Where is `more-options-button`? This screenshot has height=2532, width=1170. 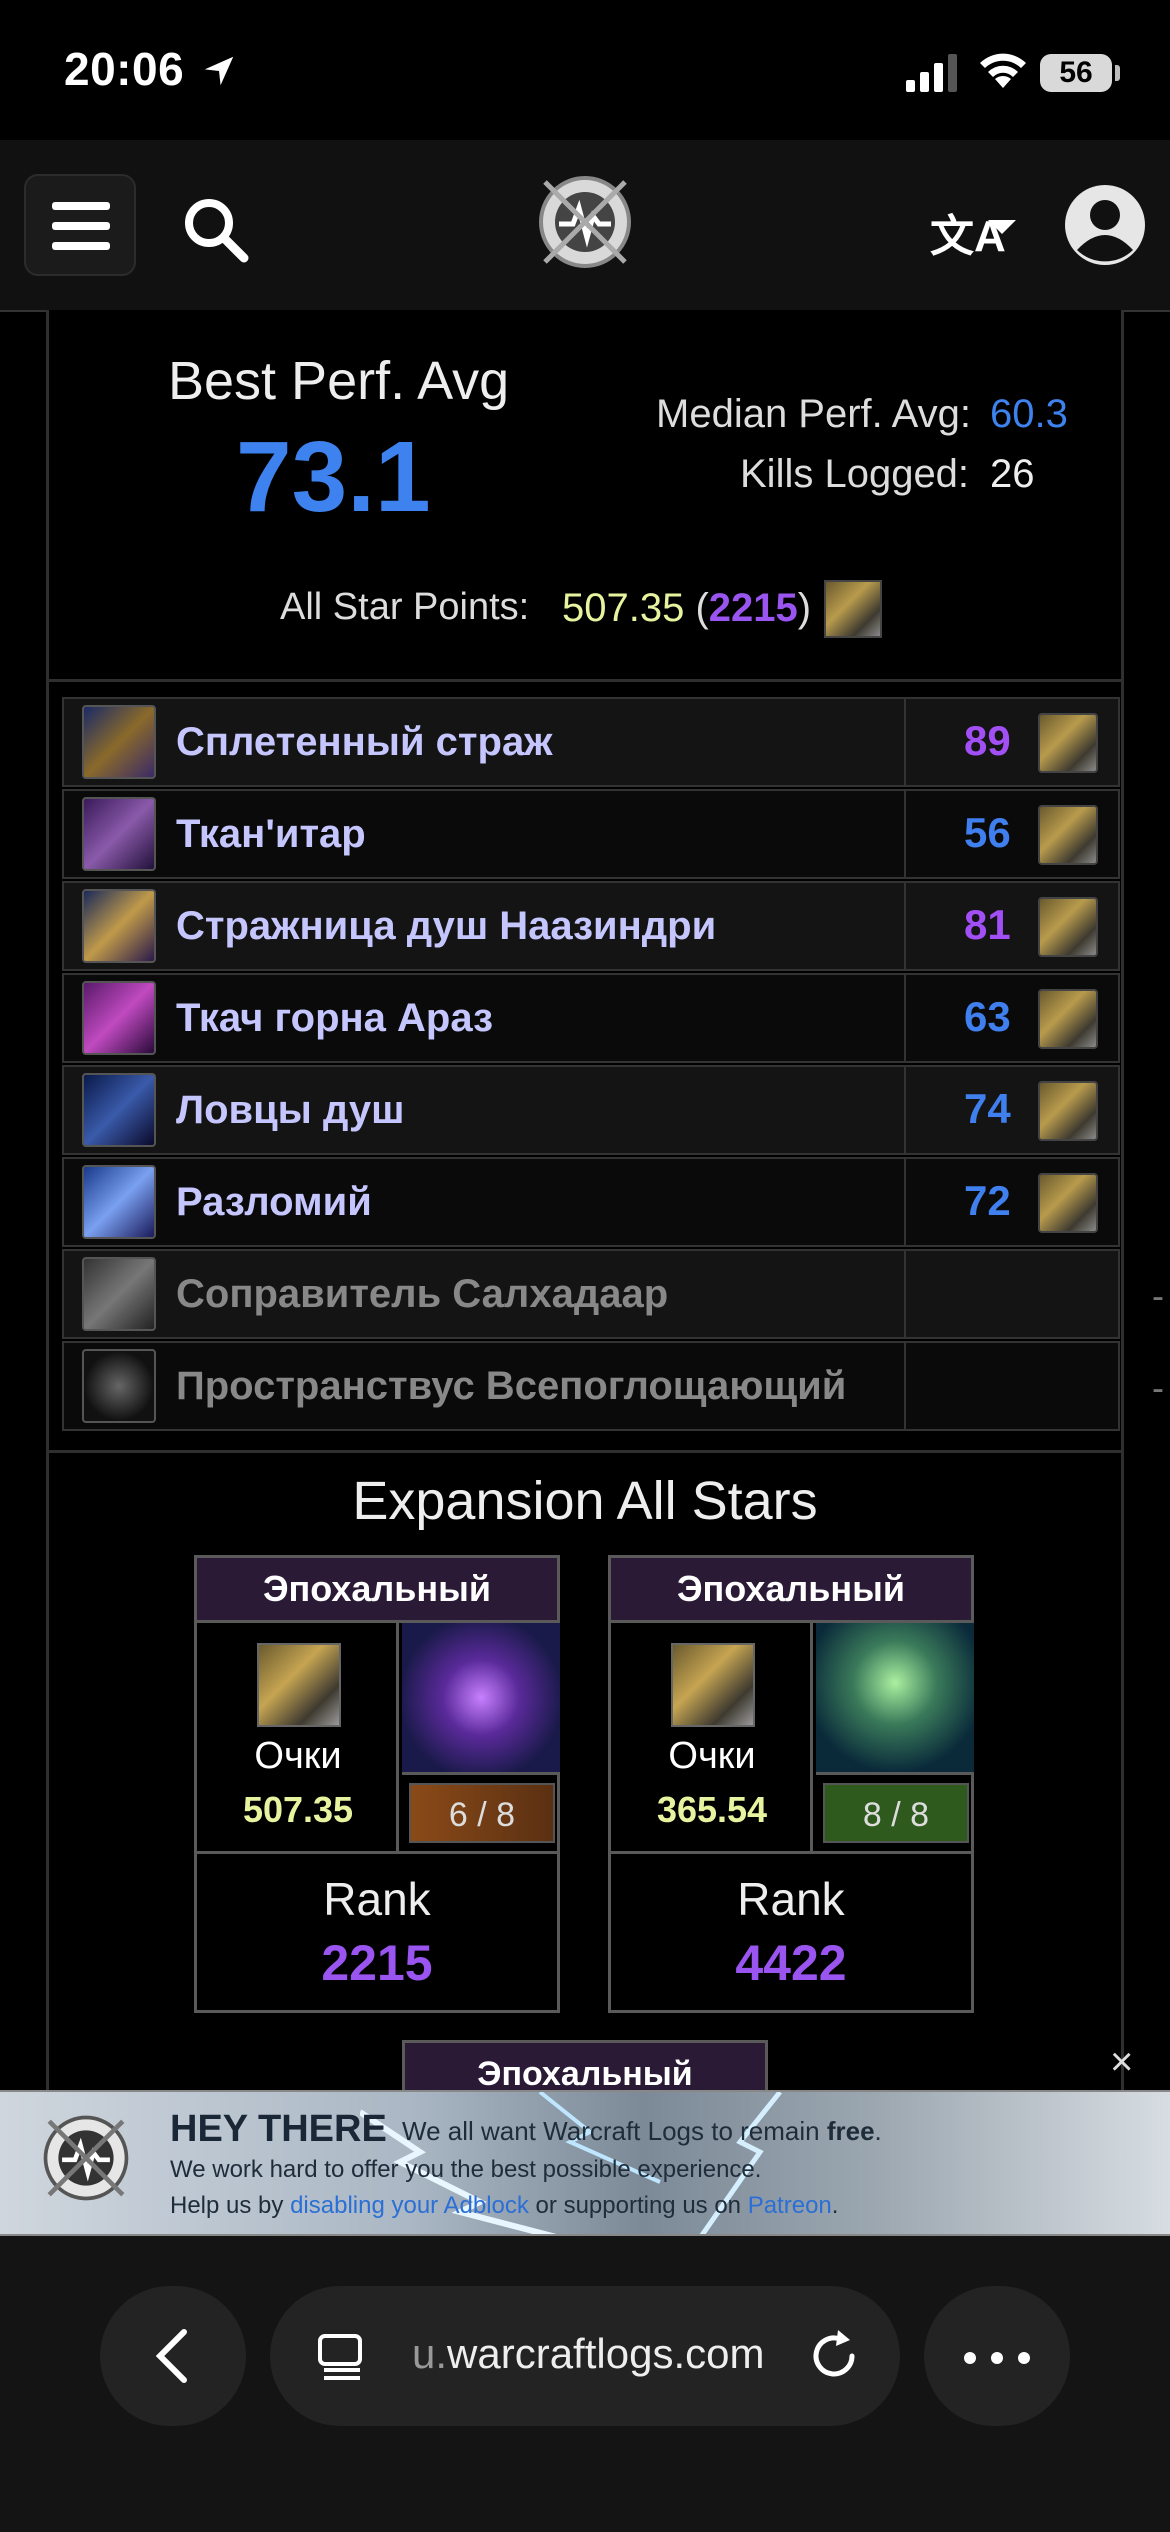 more-options-button is located at coordinates (997, 2356).